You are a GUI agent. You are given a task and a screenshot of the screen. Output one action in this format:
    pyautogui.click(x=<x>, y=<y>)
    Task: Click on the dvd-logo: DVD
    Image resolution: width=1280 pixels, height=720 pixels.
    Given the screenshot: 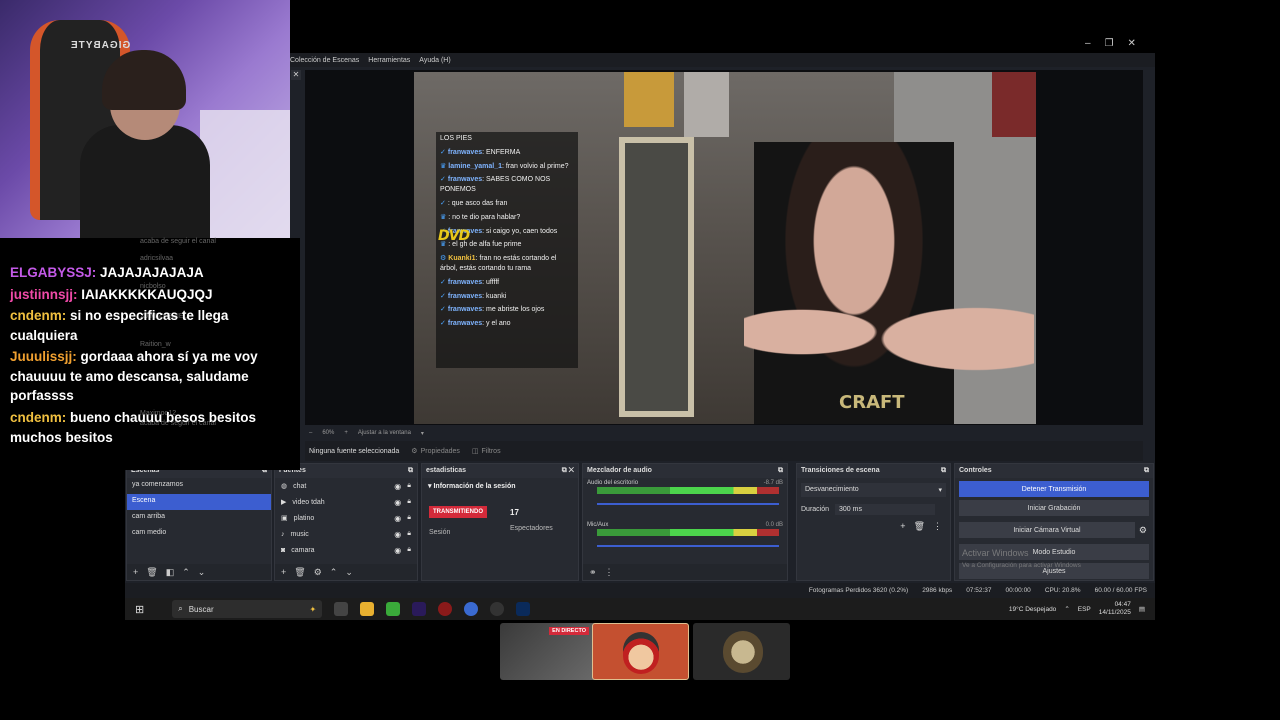 What is the action you would take?
    pyautogui.click(x=454, y=236)
    